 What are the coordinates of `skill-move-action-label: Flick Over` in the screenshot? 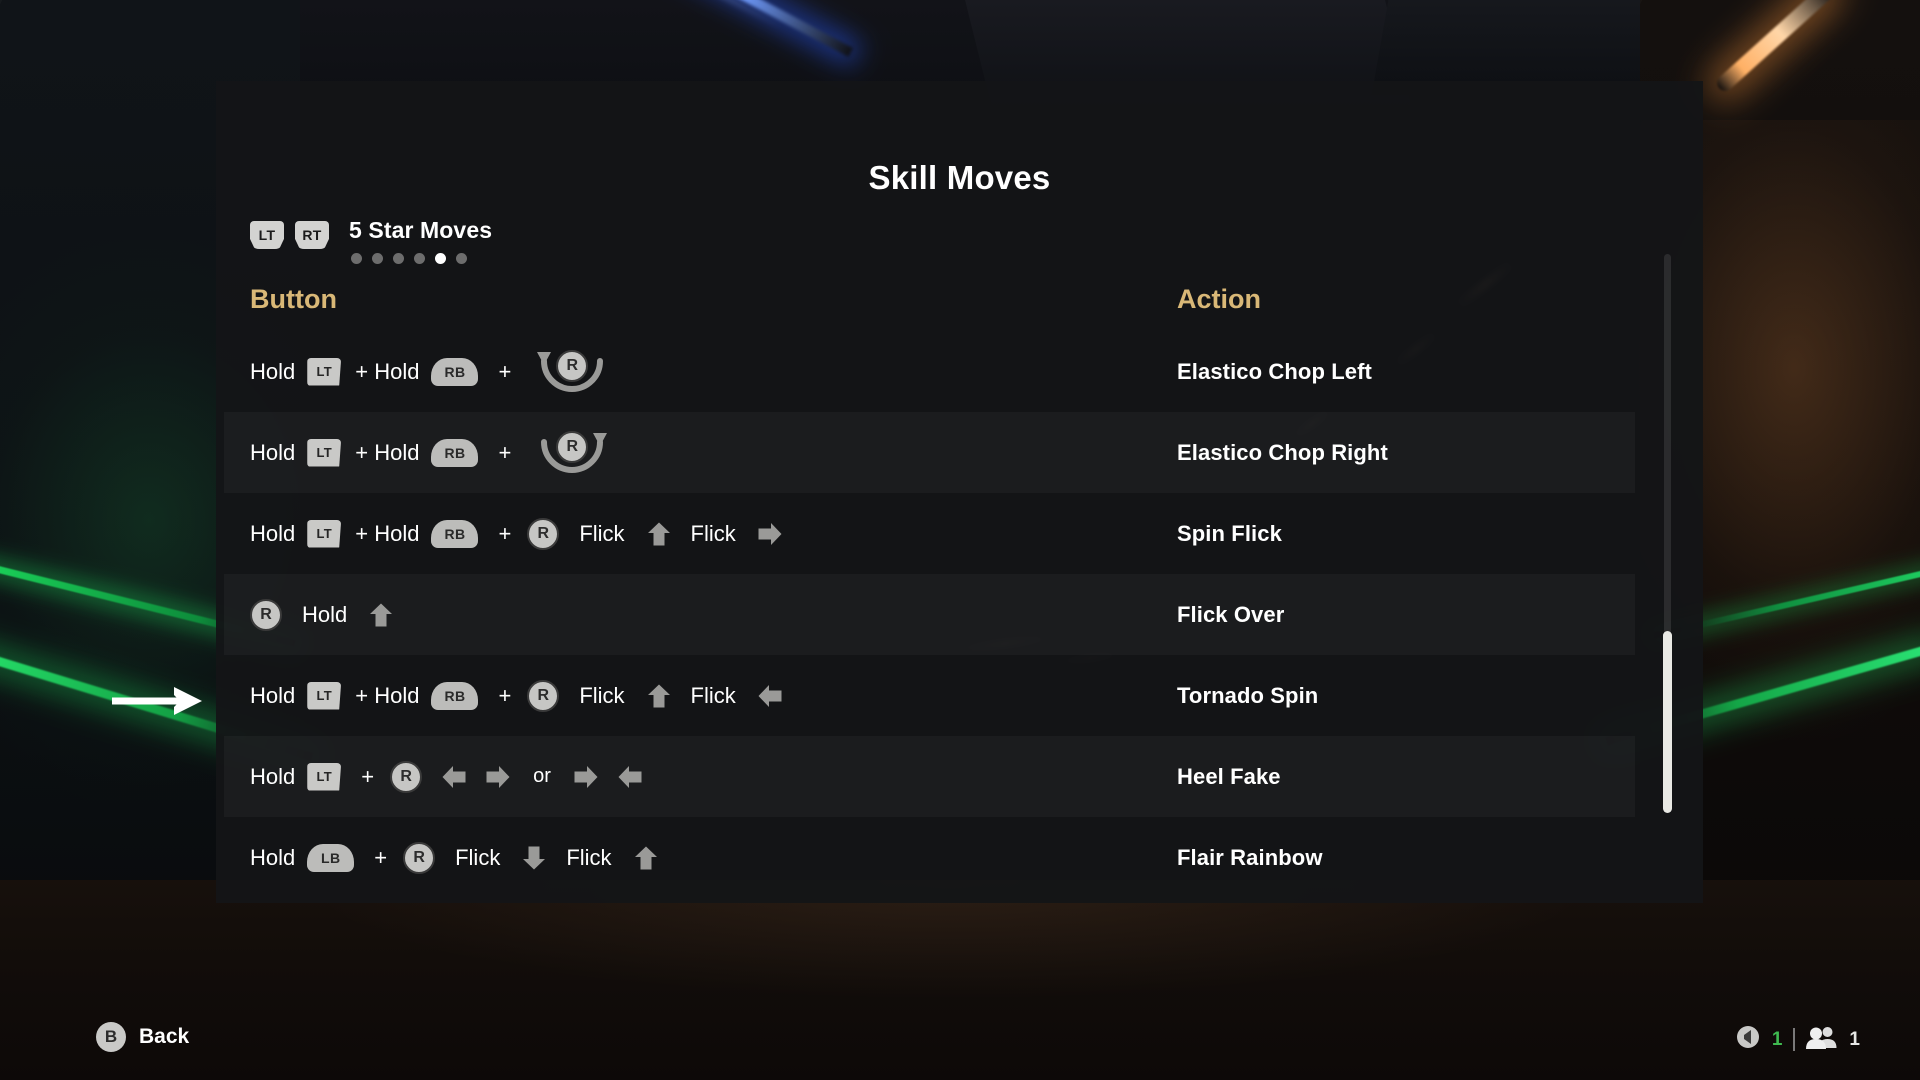 It's located at (1231, 614).